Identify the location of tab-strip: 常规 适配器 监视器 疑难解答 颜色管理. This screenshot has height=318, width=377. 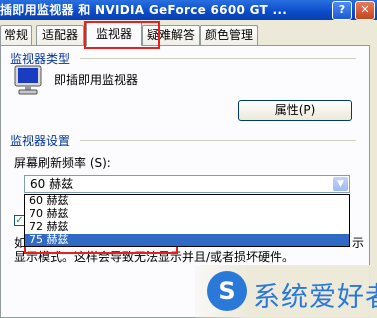
(188, 34).